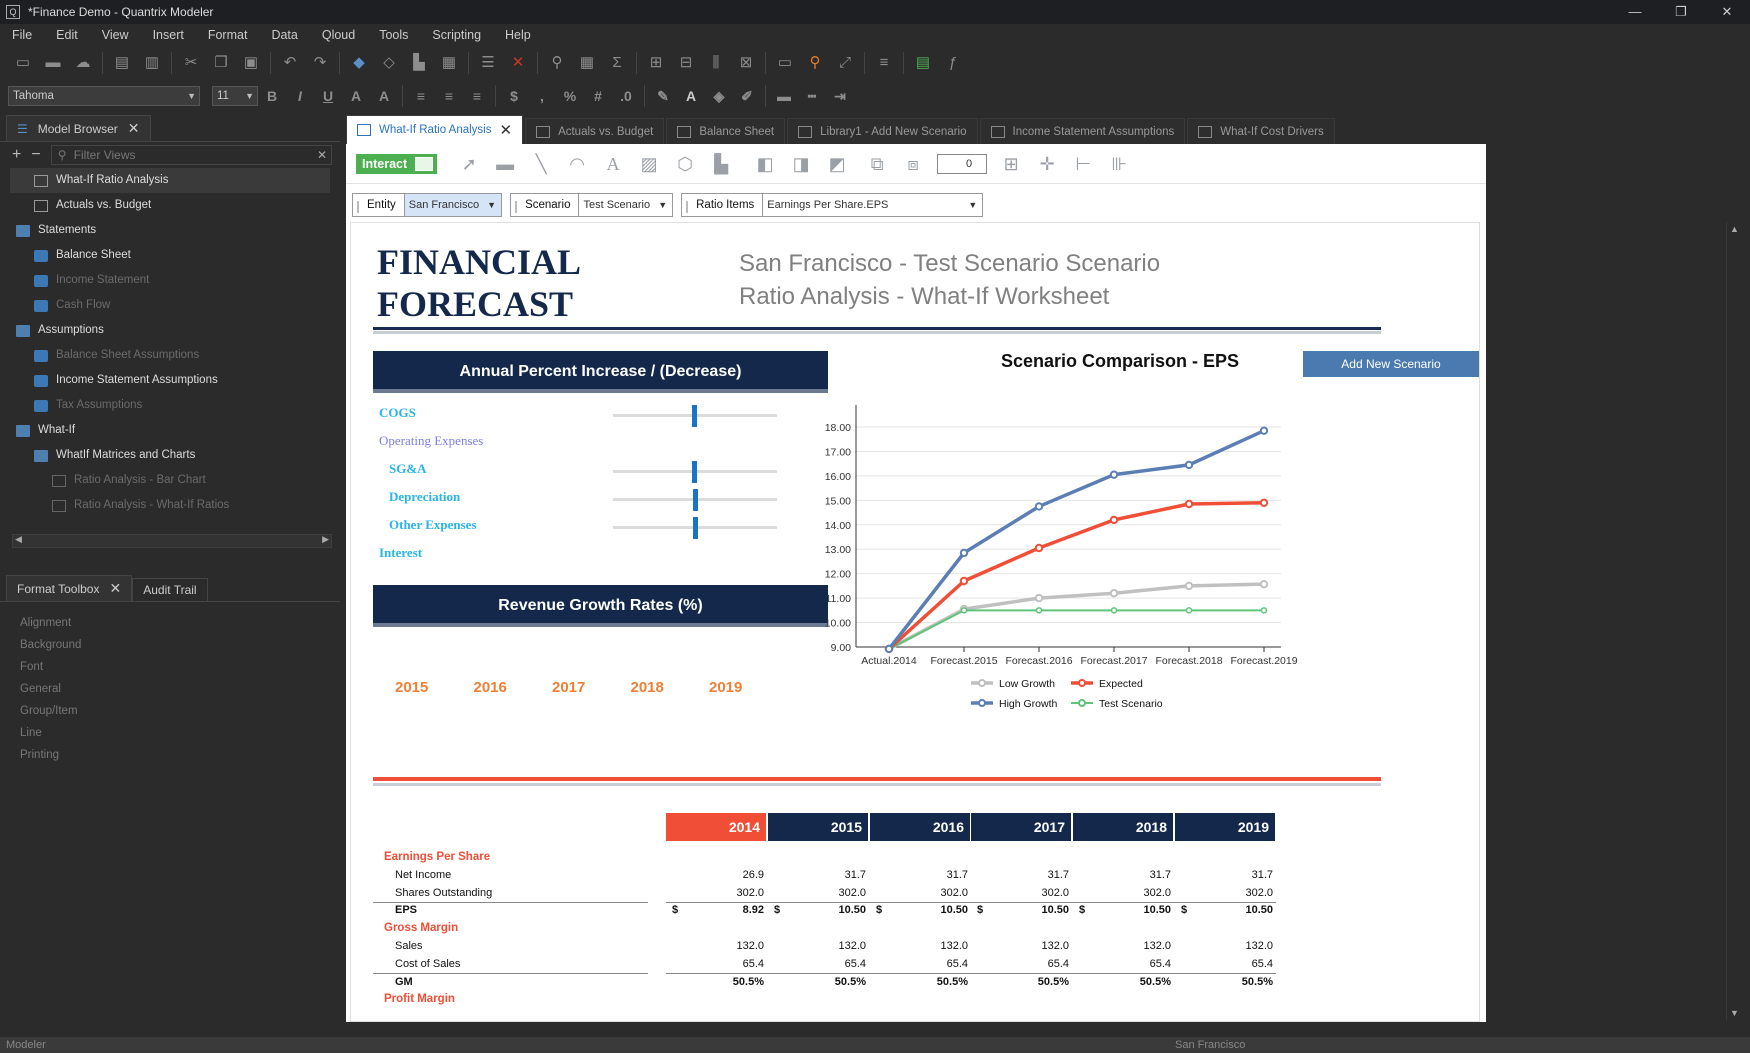  I want to click on tree-item: Balance Sheet, so click(170, 255).